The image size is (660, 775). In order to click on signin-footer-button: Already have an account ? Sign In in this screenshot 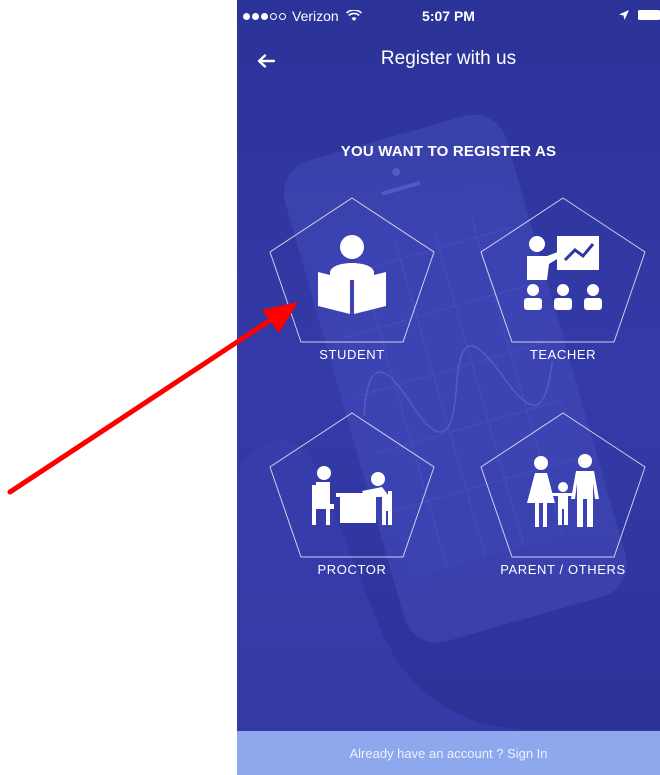, I will do `click(448, 753)`.